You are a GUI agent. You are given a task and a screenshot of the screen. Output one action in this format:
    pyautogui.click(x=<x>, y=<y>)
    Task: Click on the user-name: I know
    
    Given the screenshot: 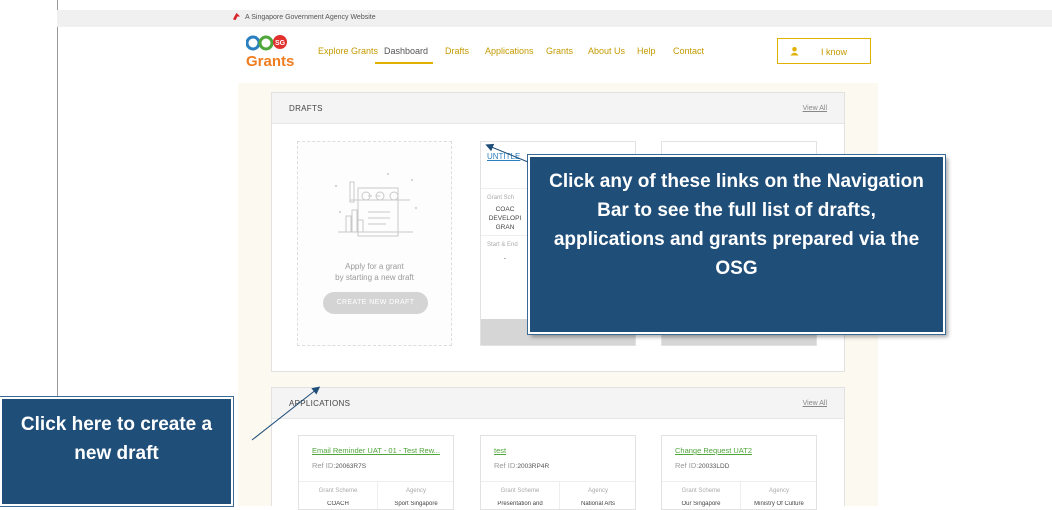 What is the action you would take?
    pyautogui.click(x=834, y=52)
    